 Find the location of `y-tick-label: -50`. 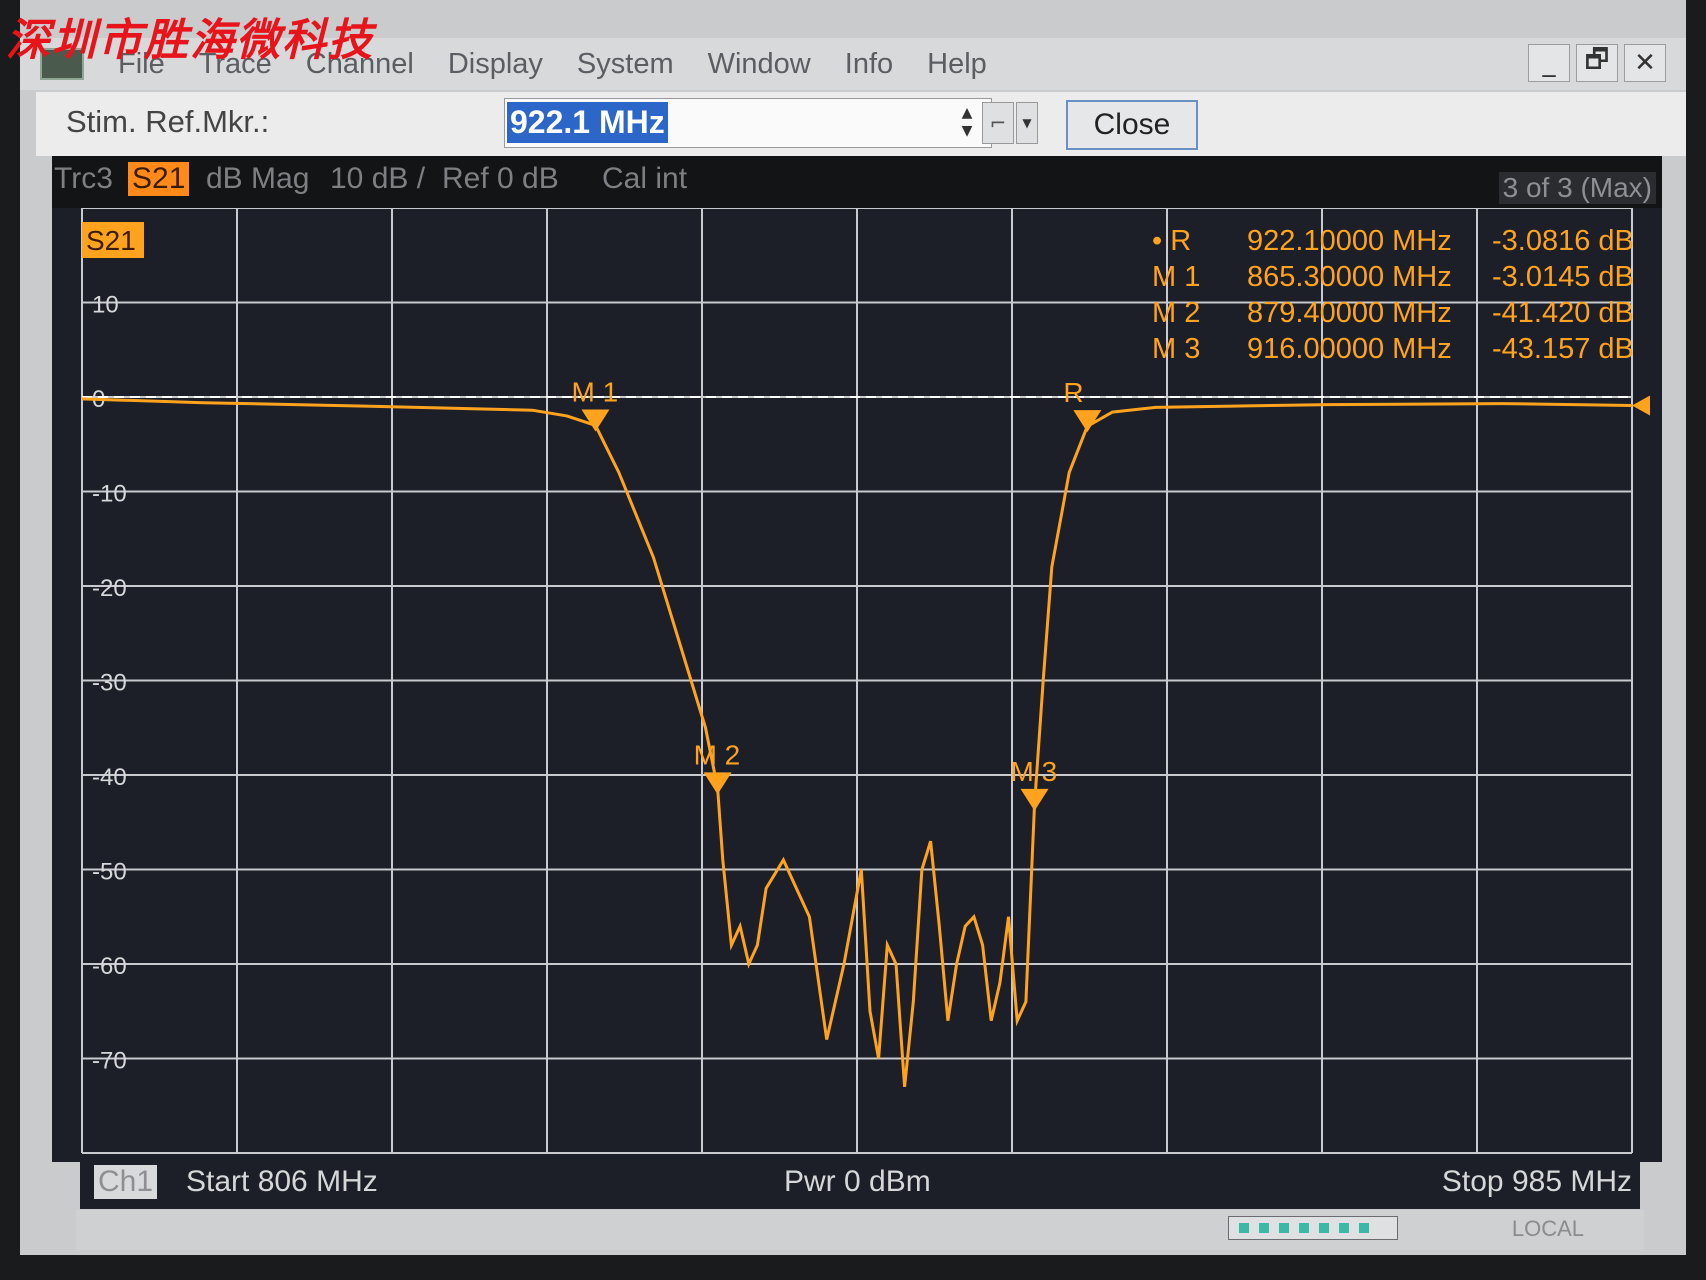

y-tick-label: -50 is located at coordinates (109, 872).